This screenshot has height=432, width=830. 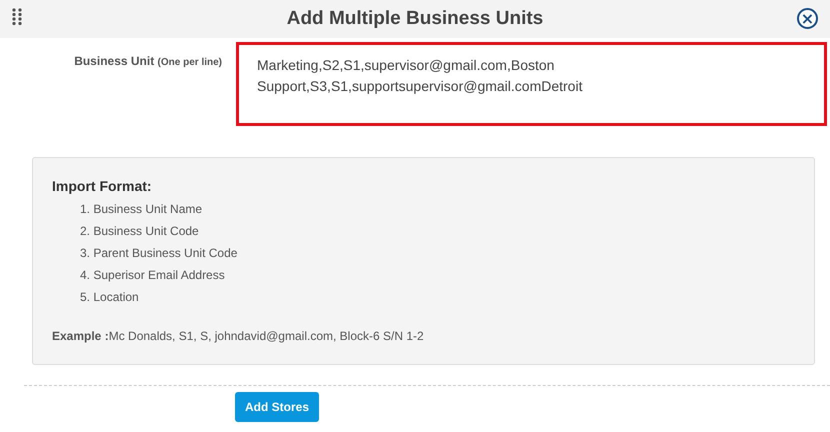 What do you see at coordinates (531, 84) in the screenshot?
I see `text-area: Marketing,S2,S1,supervisor@gmail.com,Boston Support,S3,S1,supportsupervisor@gmail.comDetroit` at bounding box center [531, 84].